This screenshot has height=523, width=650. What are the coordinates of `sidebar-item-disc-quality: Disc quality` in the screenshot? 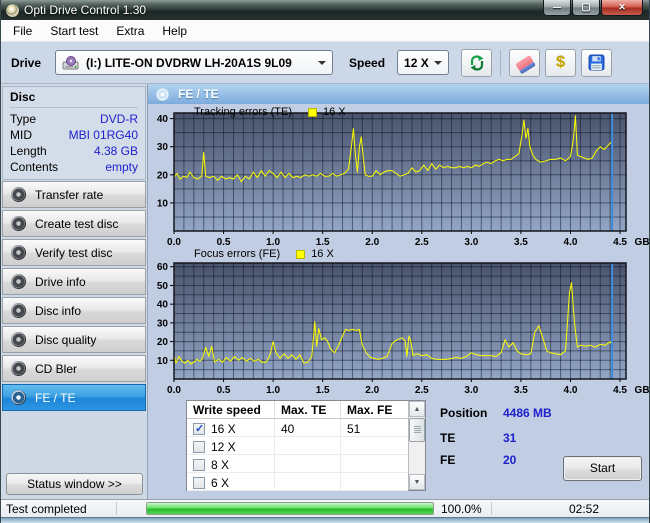 It's located at (74, 339).